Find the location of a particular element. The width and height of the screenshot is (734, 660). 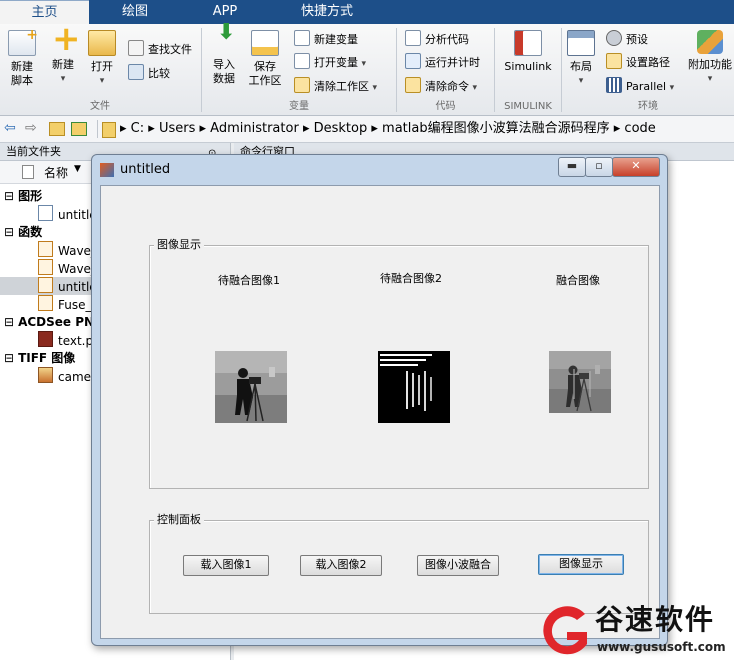

watermark-brand: 谷速软件 is located at coordinates (655, 619).